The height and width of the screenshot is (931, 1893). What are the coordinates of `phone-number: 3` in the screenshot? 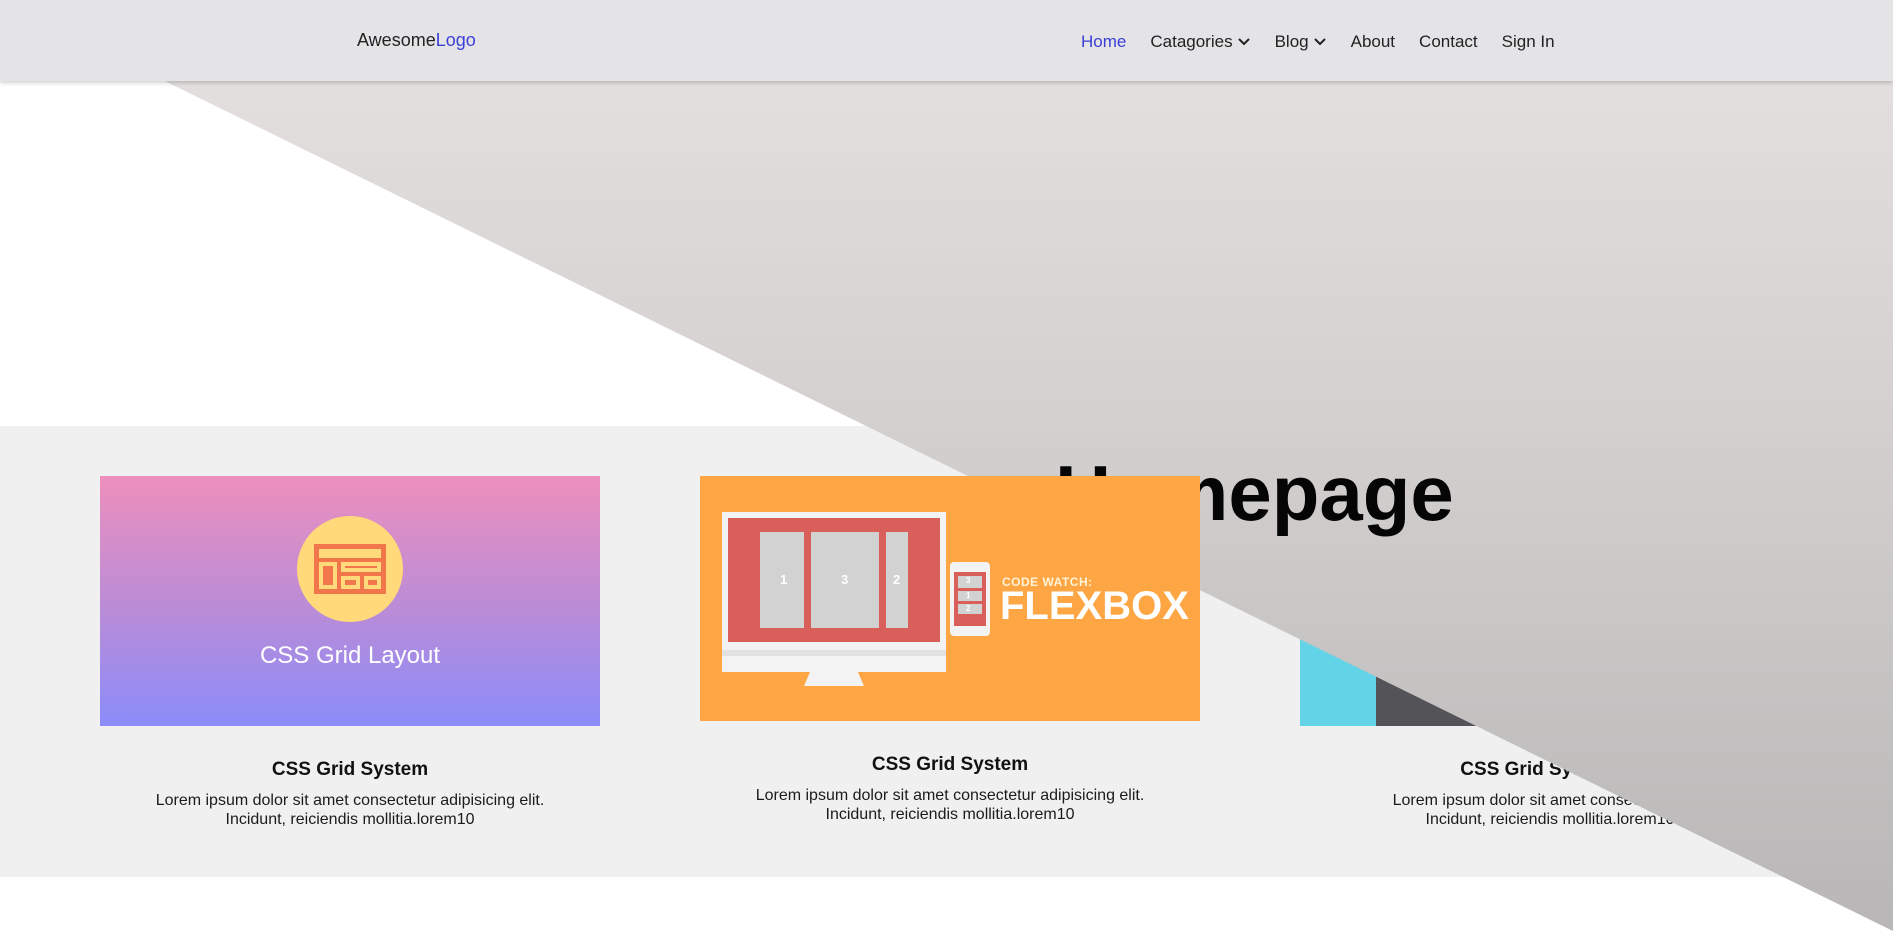 It's located at (968, 580).